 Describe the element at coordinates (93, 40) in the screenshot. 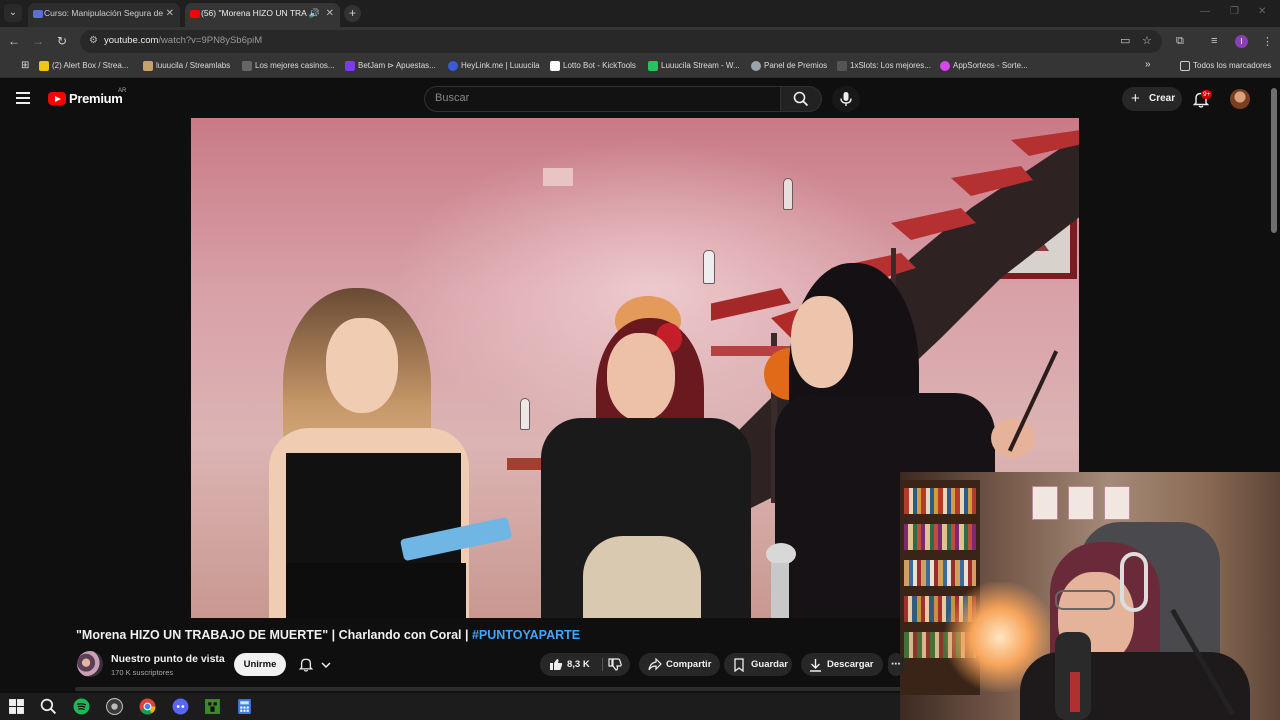

I see `site-info-icon: ⚙` at that location.